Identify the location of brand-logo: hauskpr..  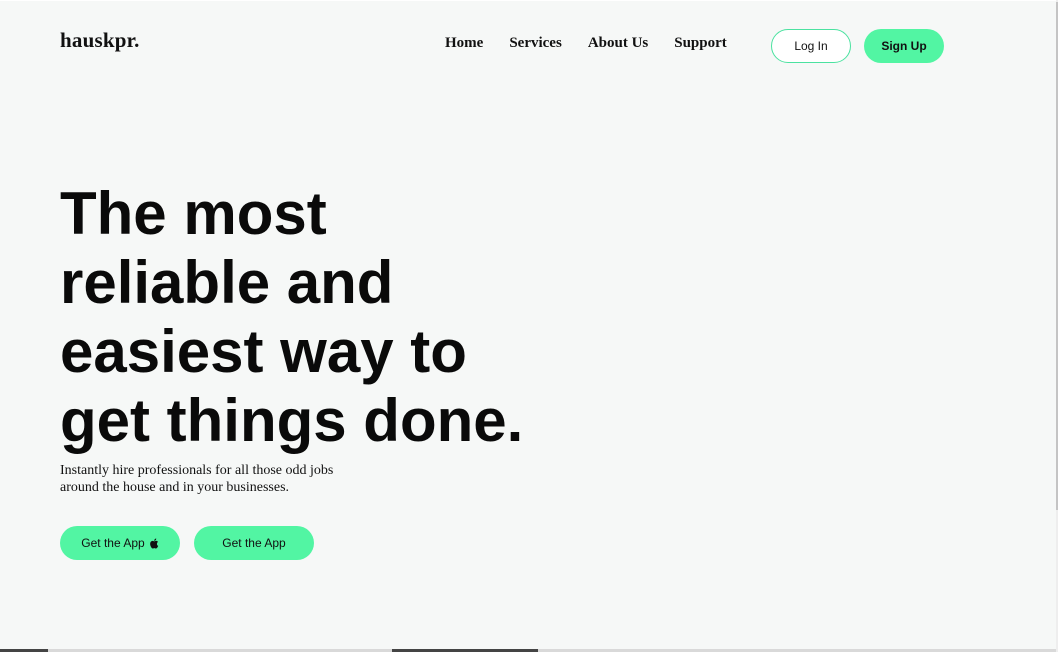
(100, 40).